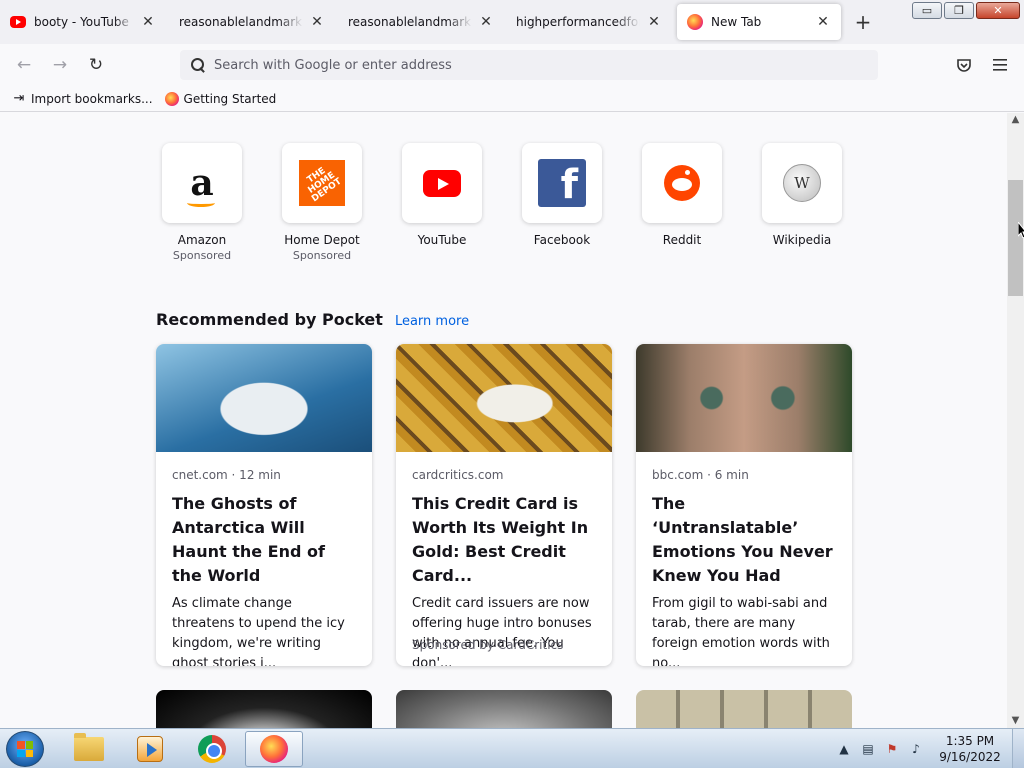  What do you see at coordinates (25, 749) in the screenshot?
I see `start-button` at bounding box center [25, 749].